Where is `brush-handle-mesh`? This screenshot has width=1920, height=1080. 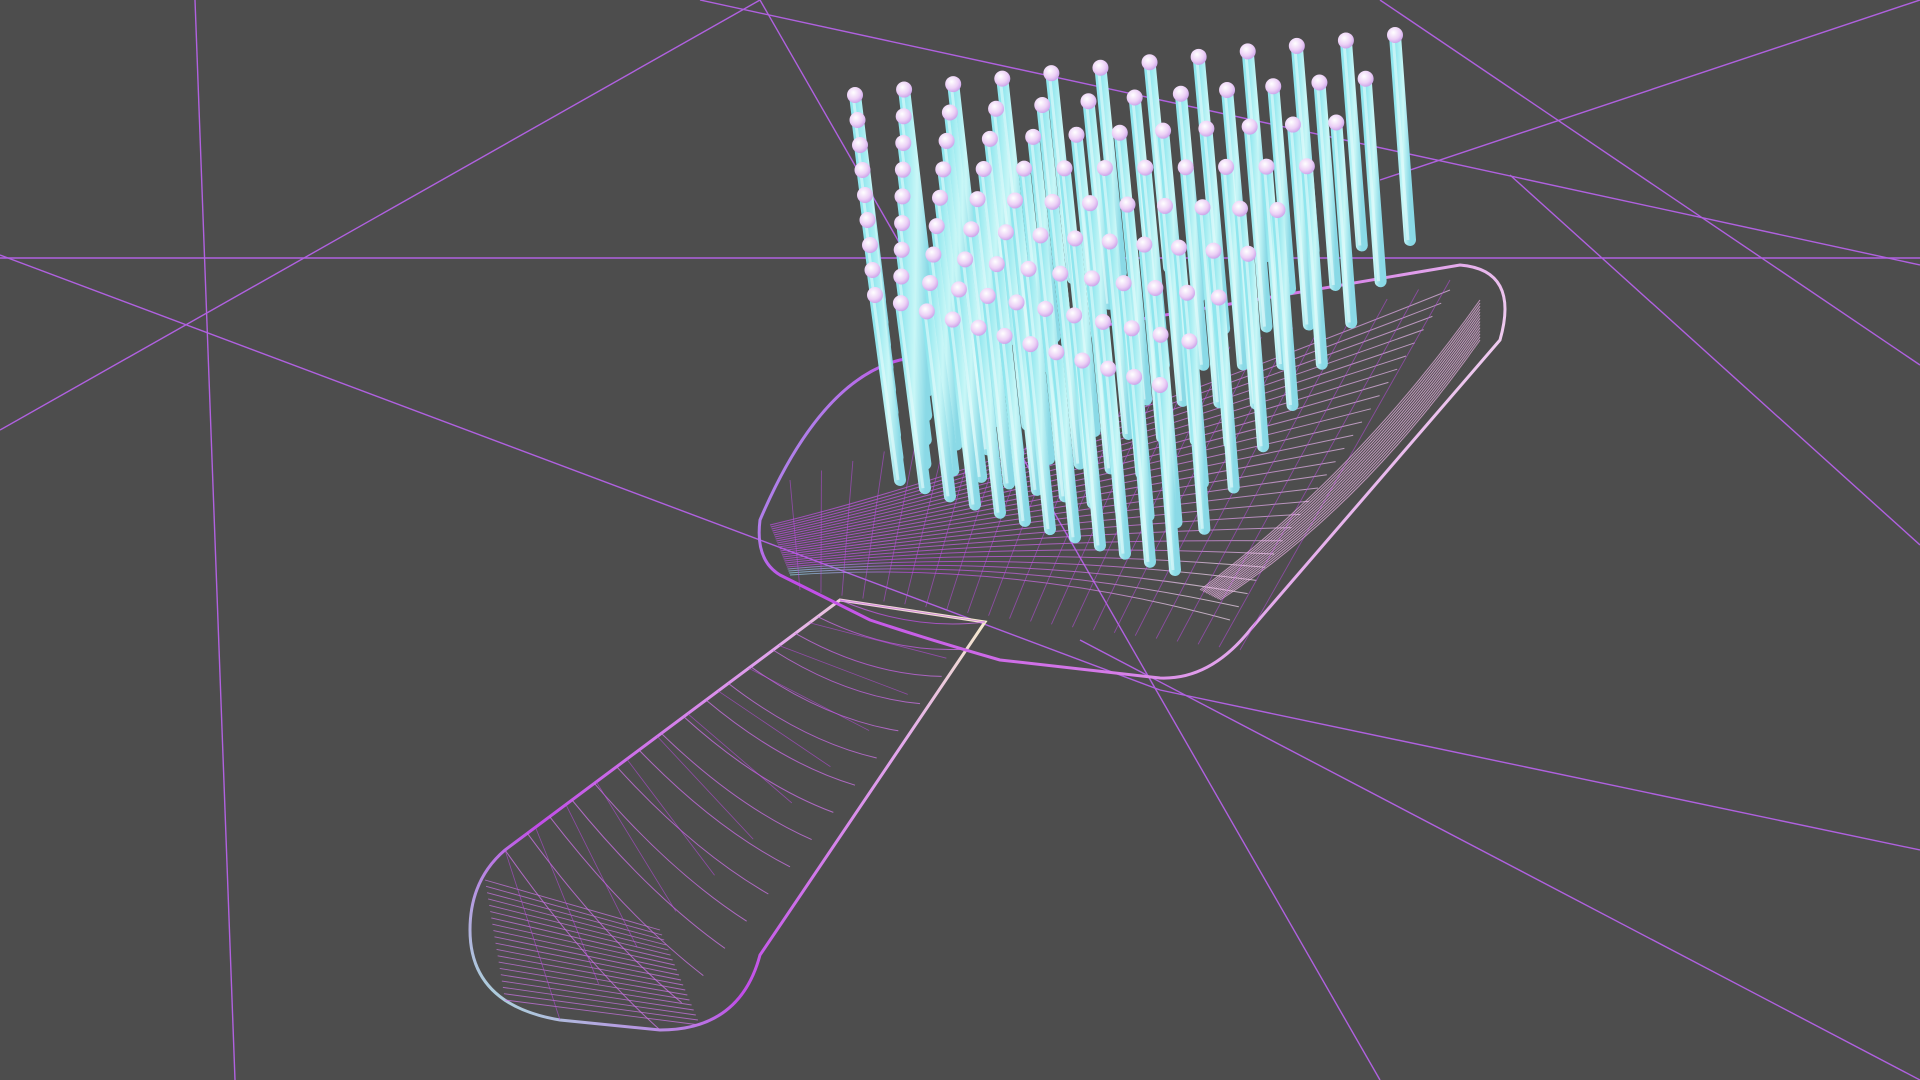
brush-handle-mesh is located at coordinates (728, 815).